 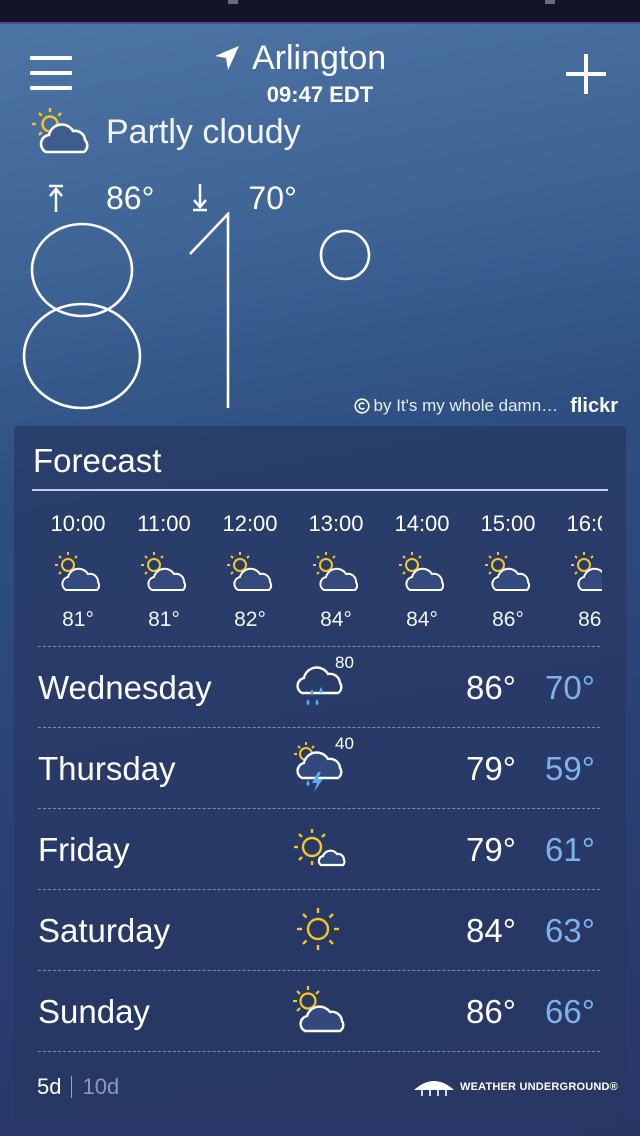 I want to click on daily-row-friday: Friday 79° 61°, so click(x=319, y=848).